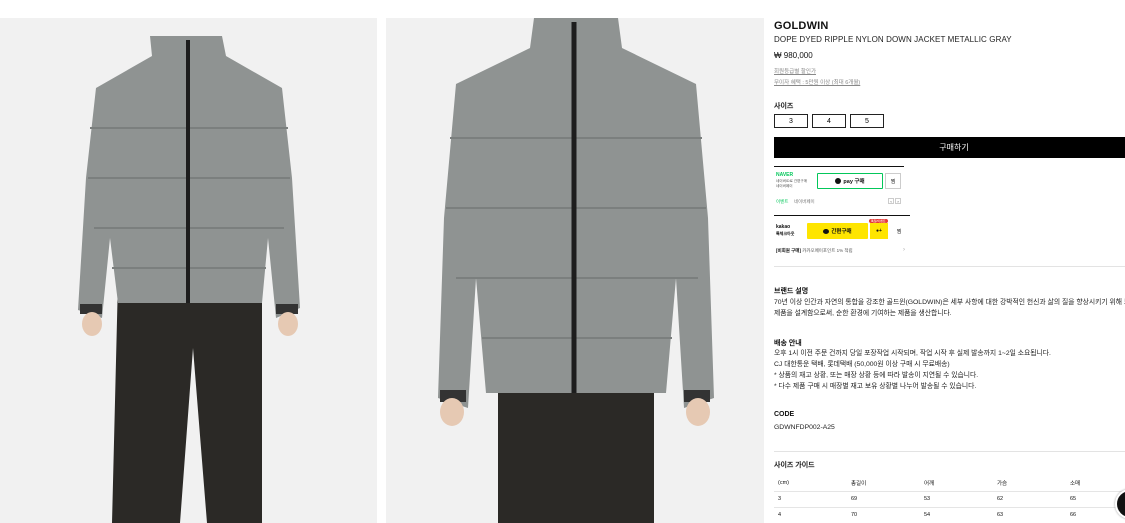  What do you see at coordinates (867, 121) in the screenshot?
I see `size-option-5: 5` at bounding box center [867, 121].